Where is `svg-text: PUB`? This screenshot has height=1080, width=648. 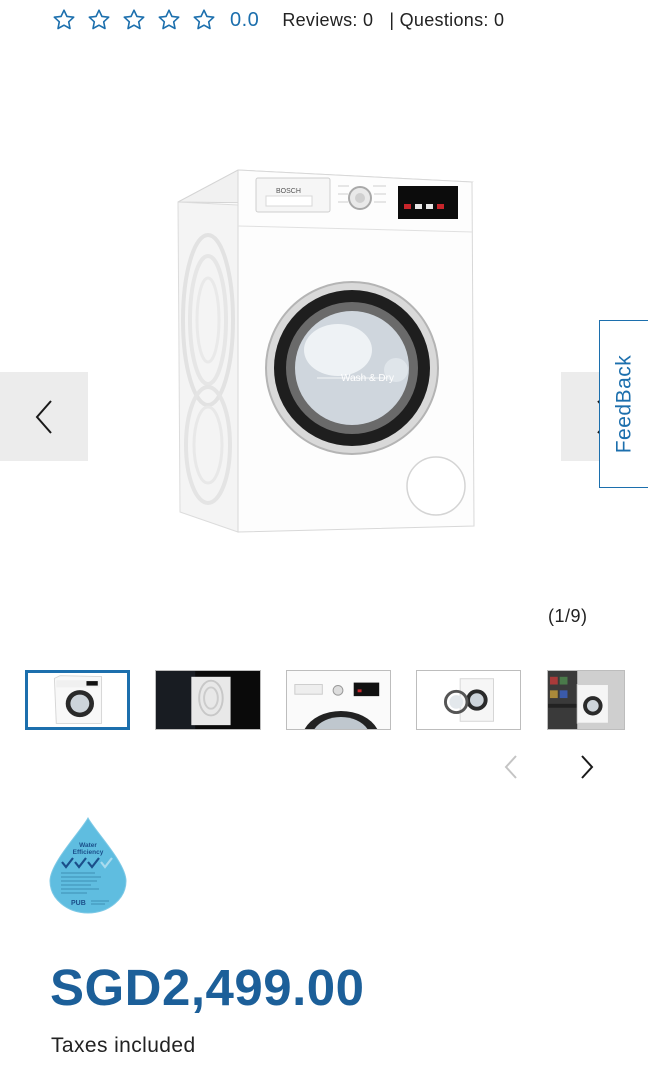 svg-text: PUB is located at coordinates (78, 903).